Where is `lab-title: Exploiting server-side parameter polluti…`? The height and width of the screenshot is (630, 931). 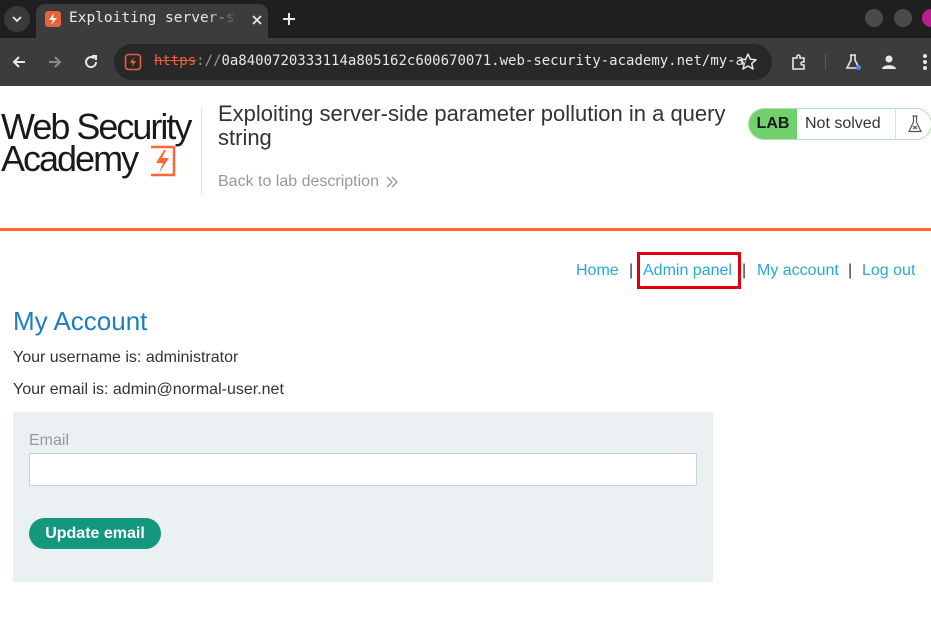
lab-title: Exploiting server-side parameter polluti… is located at coordinates (472, 125).